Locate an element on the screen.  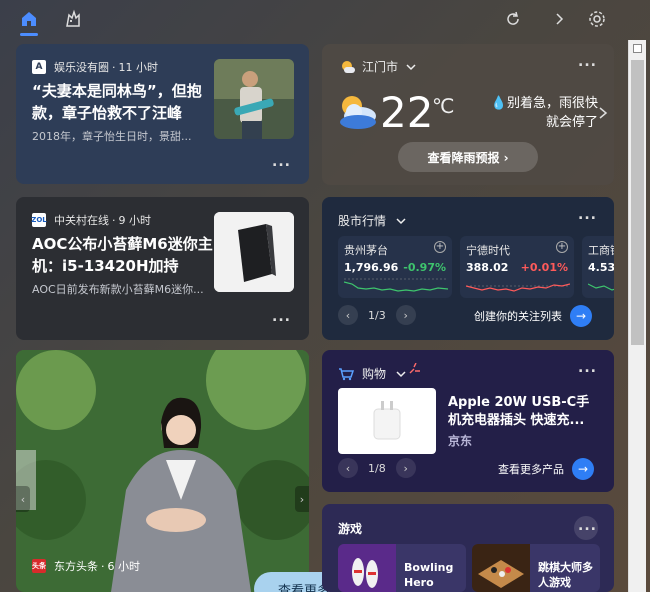
news-title: AOC公布小苔藓M6迷你主机：i5-13420H加持 is located at coordinates (124, 255).